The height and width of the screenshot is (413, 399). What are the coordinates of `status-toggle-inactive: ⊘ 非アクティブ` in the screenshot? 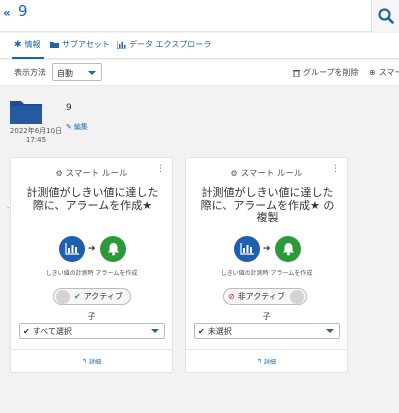 It's located at (265, 296).